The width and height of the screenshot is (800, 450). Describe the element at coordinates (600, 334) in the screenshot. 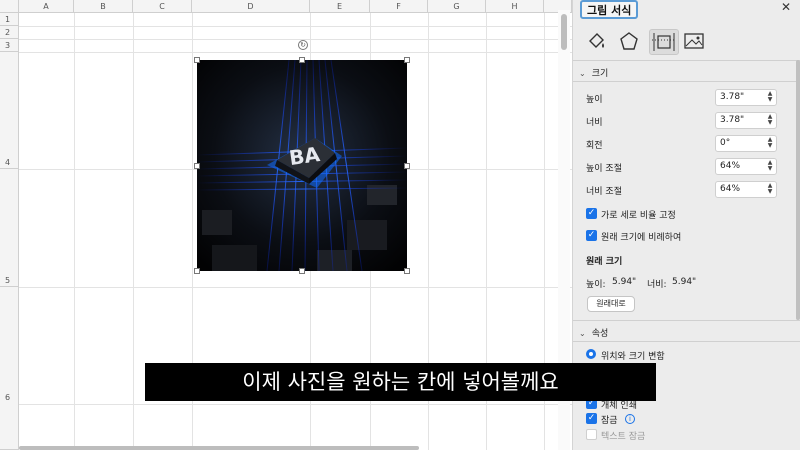

I see `properties-section-title: 속성` at that location.